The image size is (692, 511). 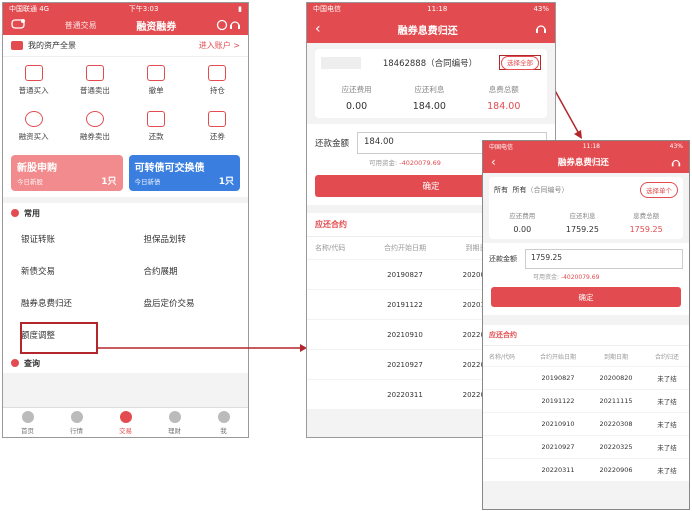 I want to click on cell-end-date: 20211115, so click(x=616, y=401).